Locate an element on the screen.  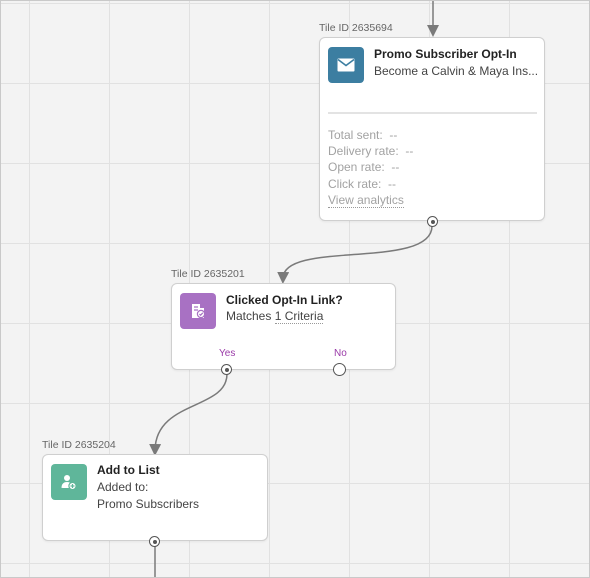
condition-check-icon is located at coordinates (198, 311).